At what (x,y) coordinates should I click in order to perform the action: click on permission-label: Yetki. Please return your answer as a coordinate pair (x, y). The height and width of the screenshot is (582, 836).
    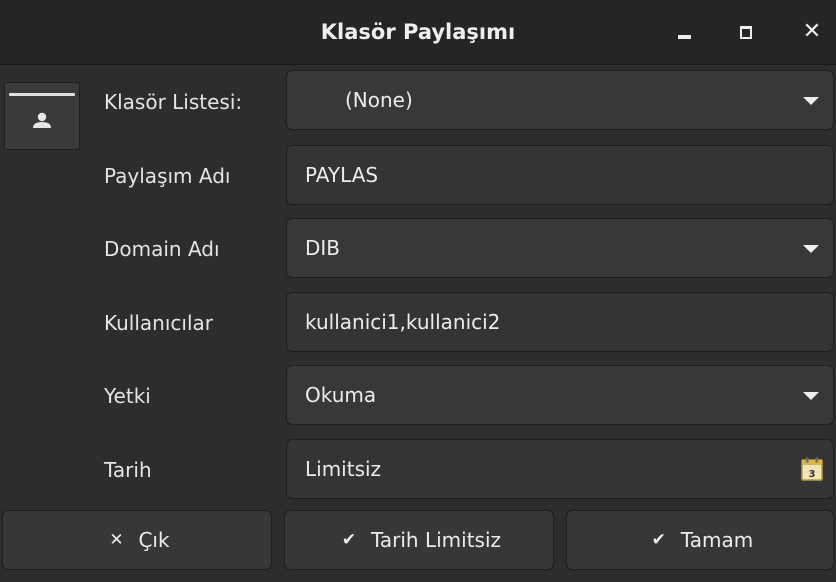
    Looking at the image, I should click on (127, 396).